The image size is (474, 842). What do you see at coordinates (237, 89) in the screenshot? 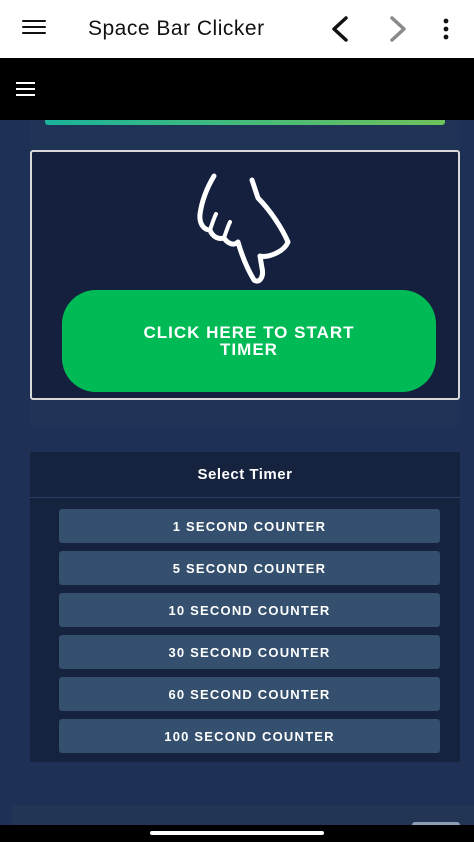
I see `site-nav-bar` at bounding box center [237, 89].